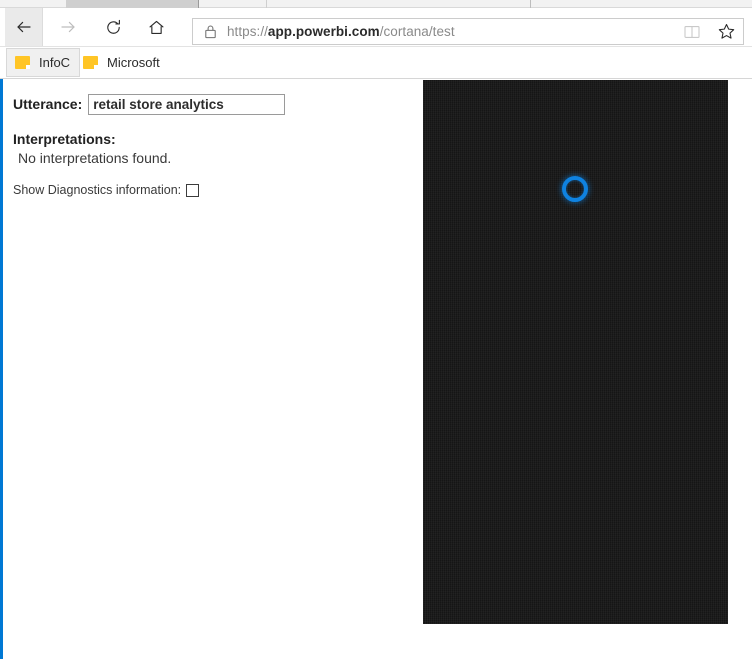 This screenshot has width=752, height=659. I want to click on interpretations-empty-message: No interpretations found., so click(95, 158).